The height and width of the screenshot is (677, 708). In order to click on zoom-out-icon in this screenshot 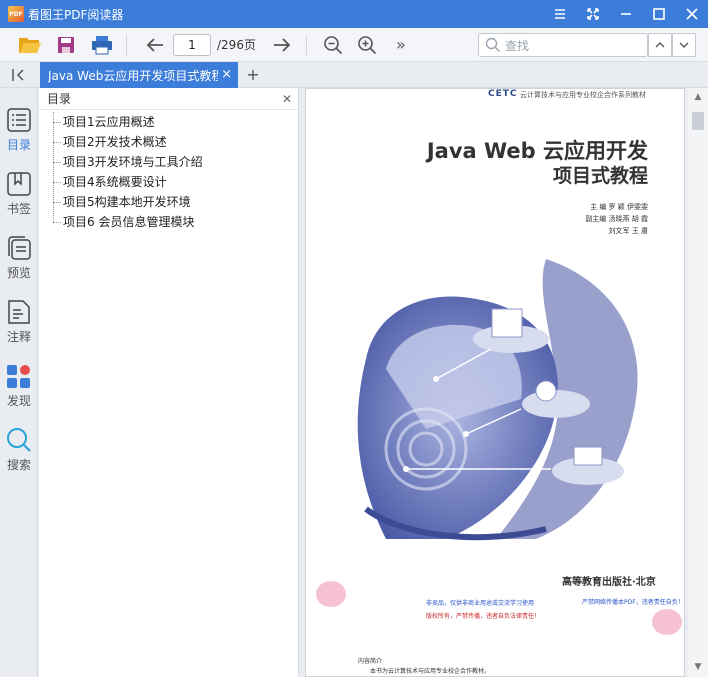, I will do `click(333, 44)`.